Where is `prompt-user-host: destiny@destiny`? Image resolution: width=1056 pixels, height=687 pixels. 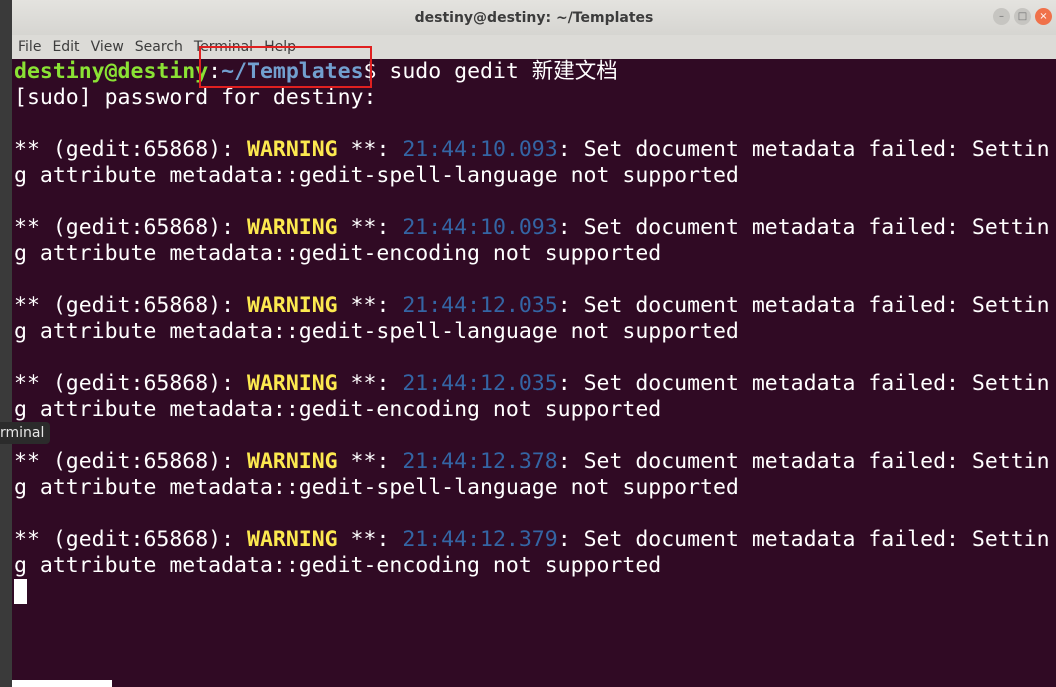
prompt-user-host: destiny@destiny is located at coordinates (111, 71).